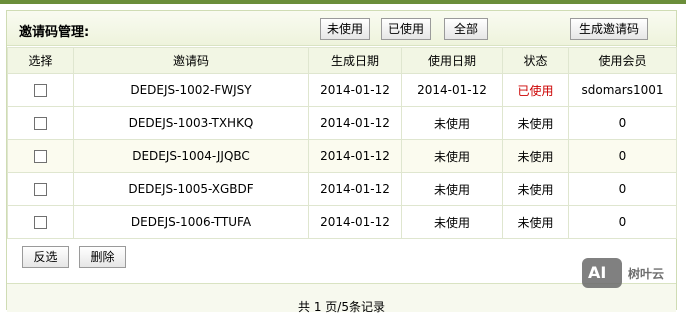  What do you see at coordinates (341, 298) in the screenshot?
I see `pagination-bar: 共 1 页/5条记录` at bounding box center [341, 298].